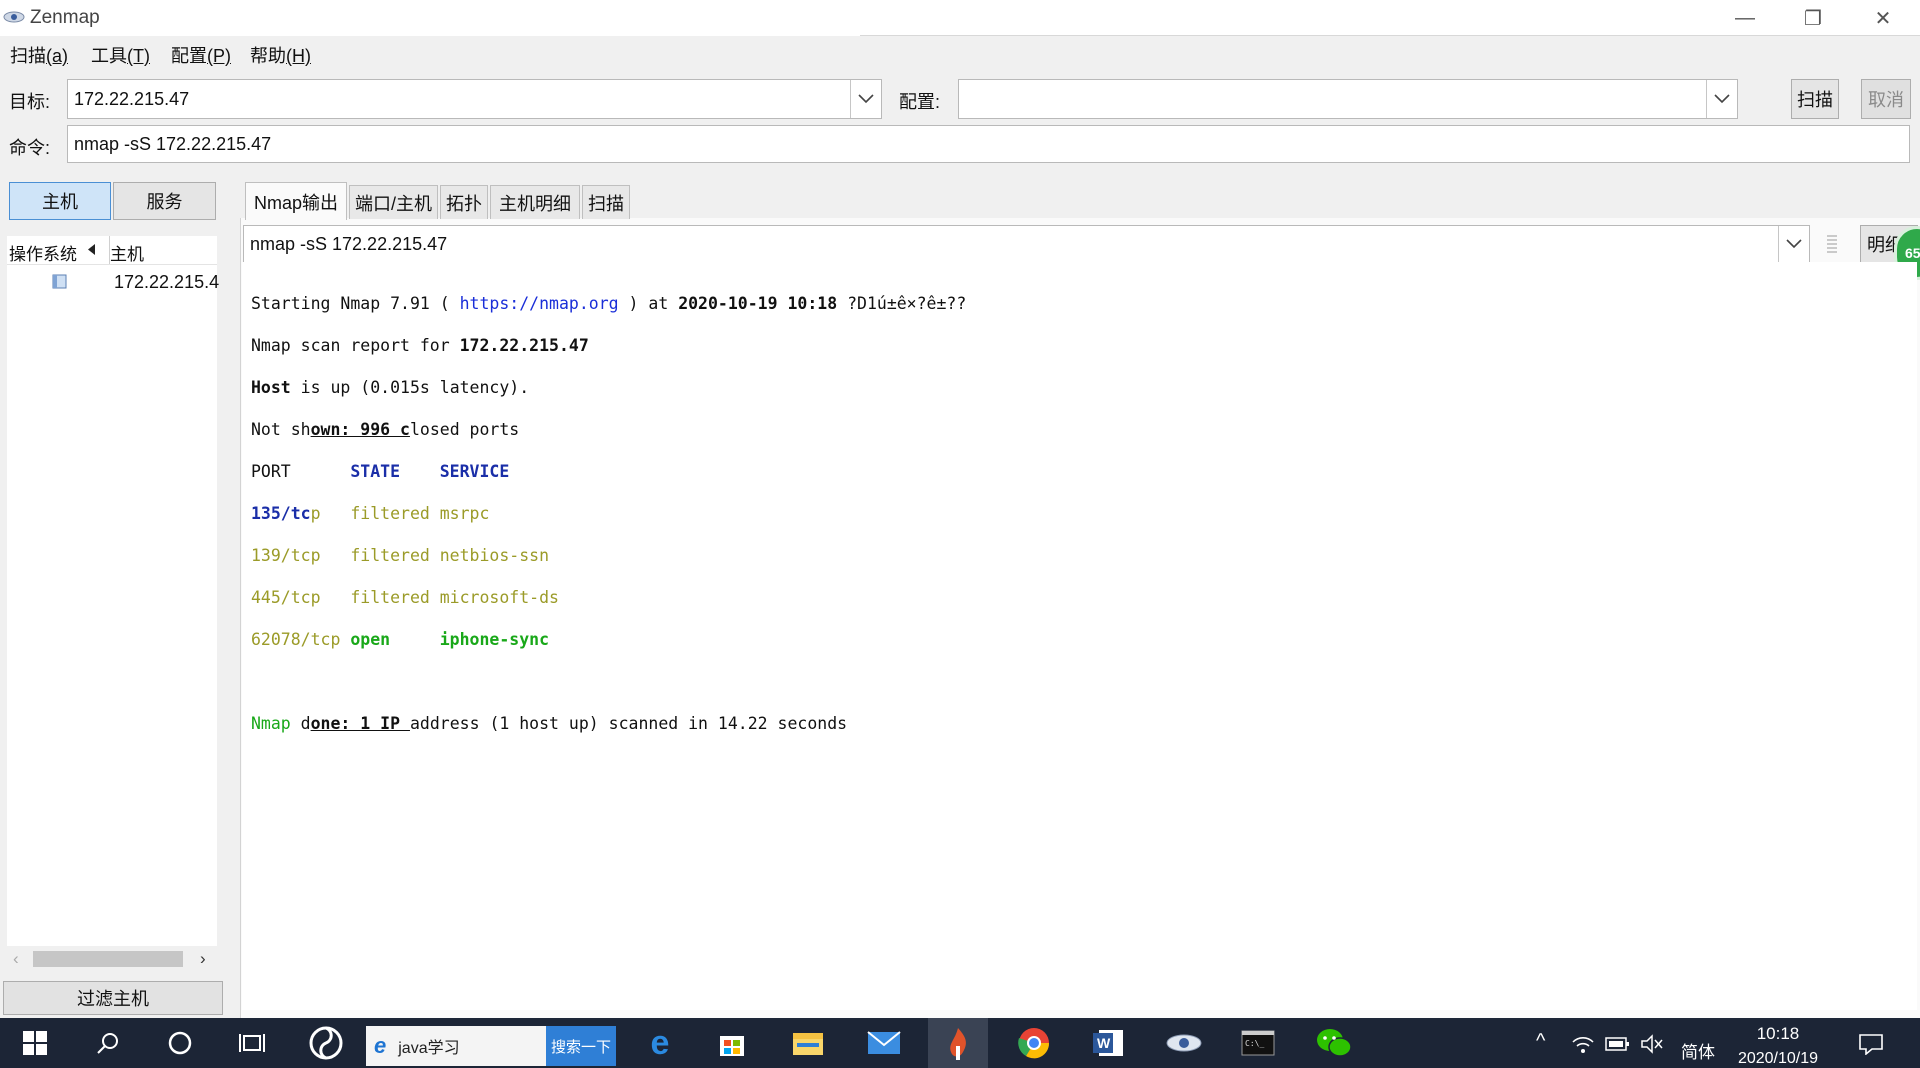 Image resolution: width=1920 pixels, height=1068 pixels. I want to click on ime-indicator: 简体, so click(1698, 1050).